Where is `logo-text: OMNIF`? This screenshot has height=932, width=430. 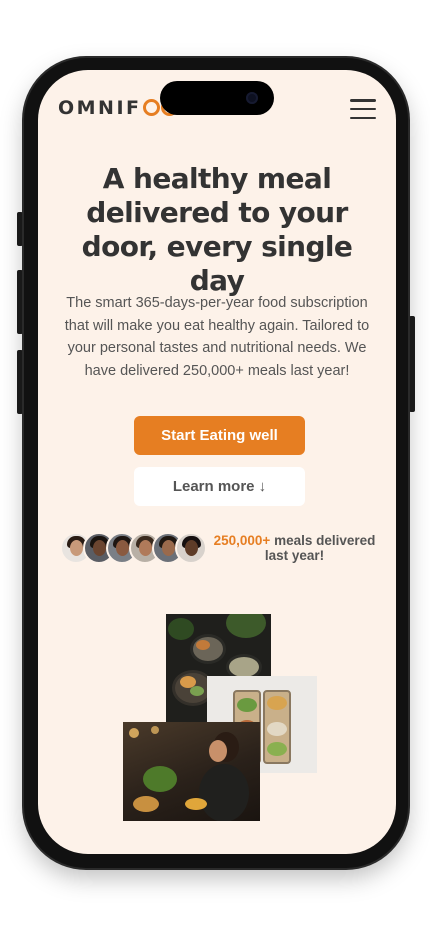 logo-text: OMNIF is located at coordinates (100, 108).